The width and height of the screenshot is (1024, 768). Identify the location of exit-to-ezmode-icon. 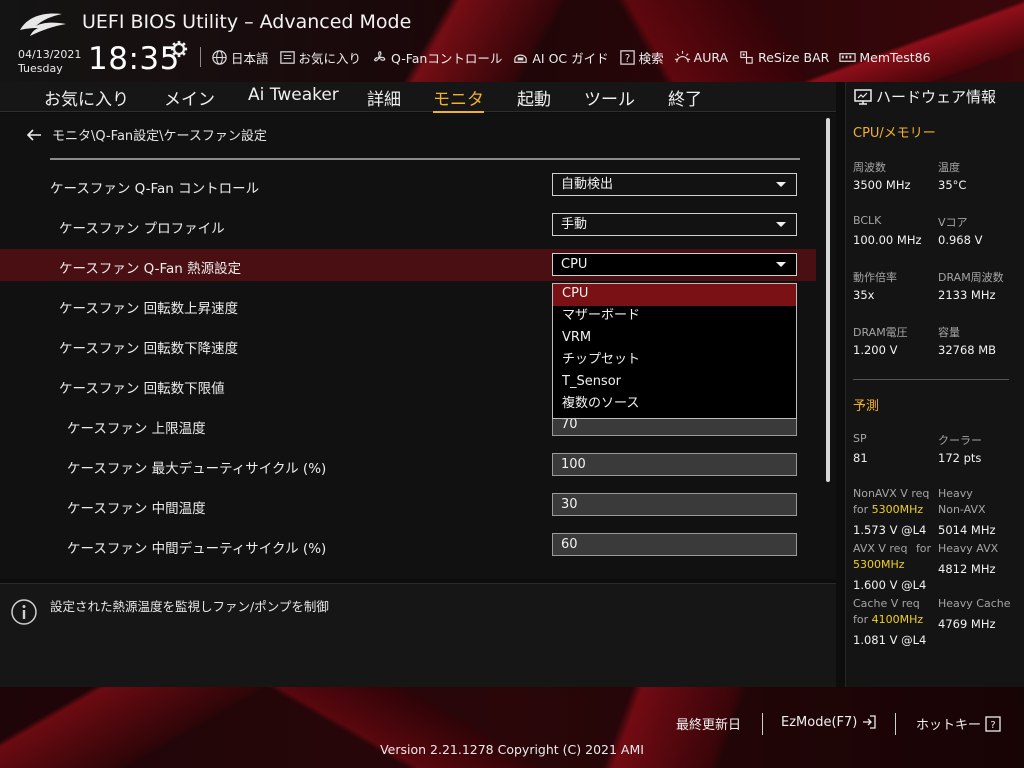
(870, 722).